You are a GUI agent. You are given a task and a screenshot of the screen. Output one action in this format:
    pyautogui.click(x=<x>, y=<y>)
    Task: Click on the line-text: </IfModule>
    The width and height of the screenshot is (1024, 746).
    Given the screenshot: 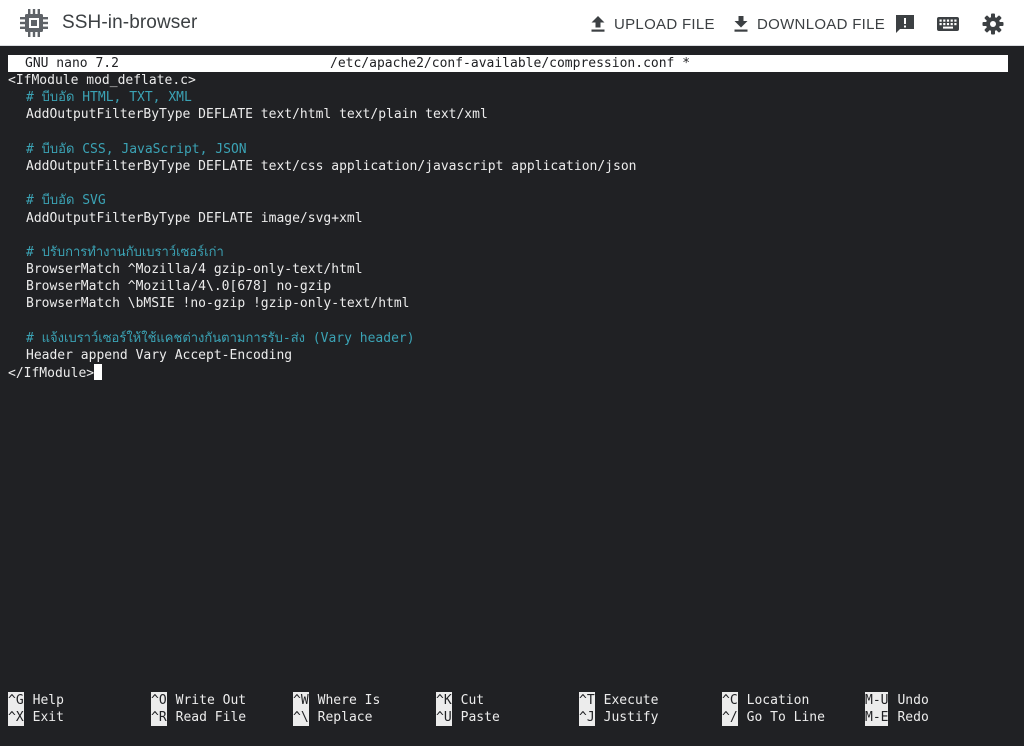 What is the action you would take?
    pyautogui.click(x=51, y=374)
    